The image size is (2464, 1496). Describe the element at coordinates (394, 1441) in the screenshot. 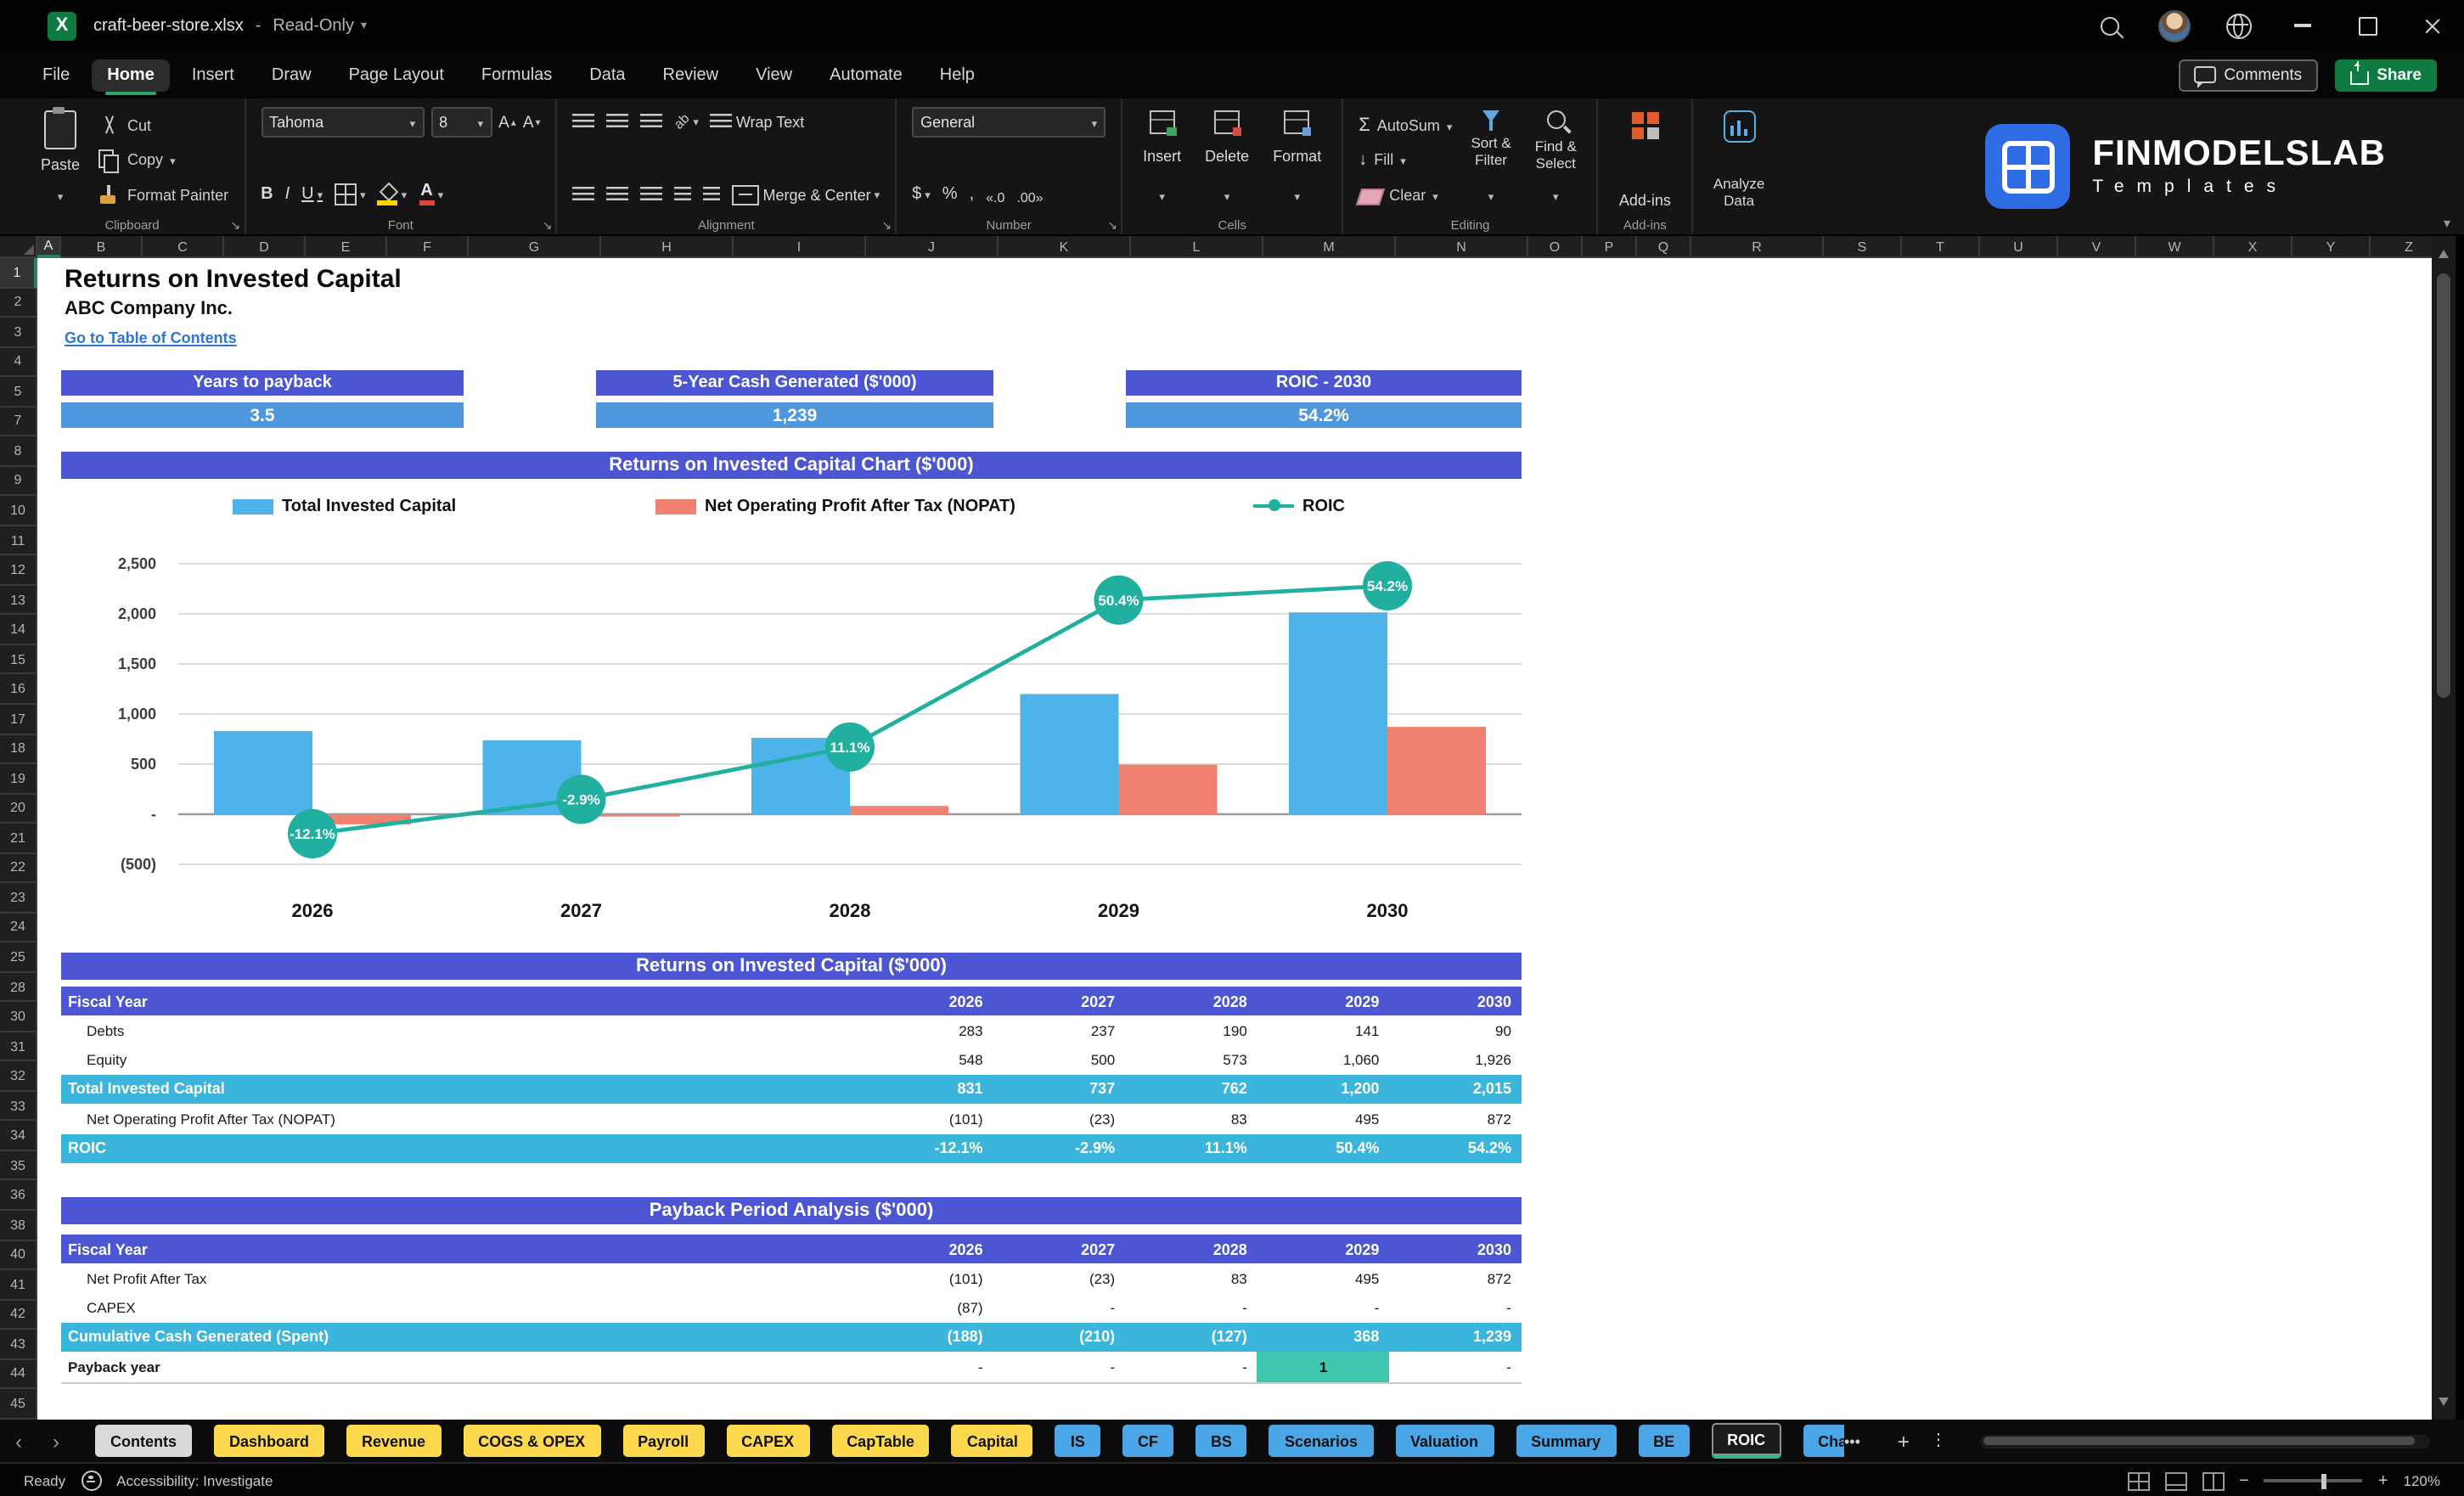

I see `sheet-tab-revenue: Revenue` at that location.